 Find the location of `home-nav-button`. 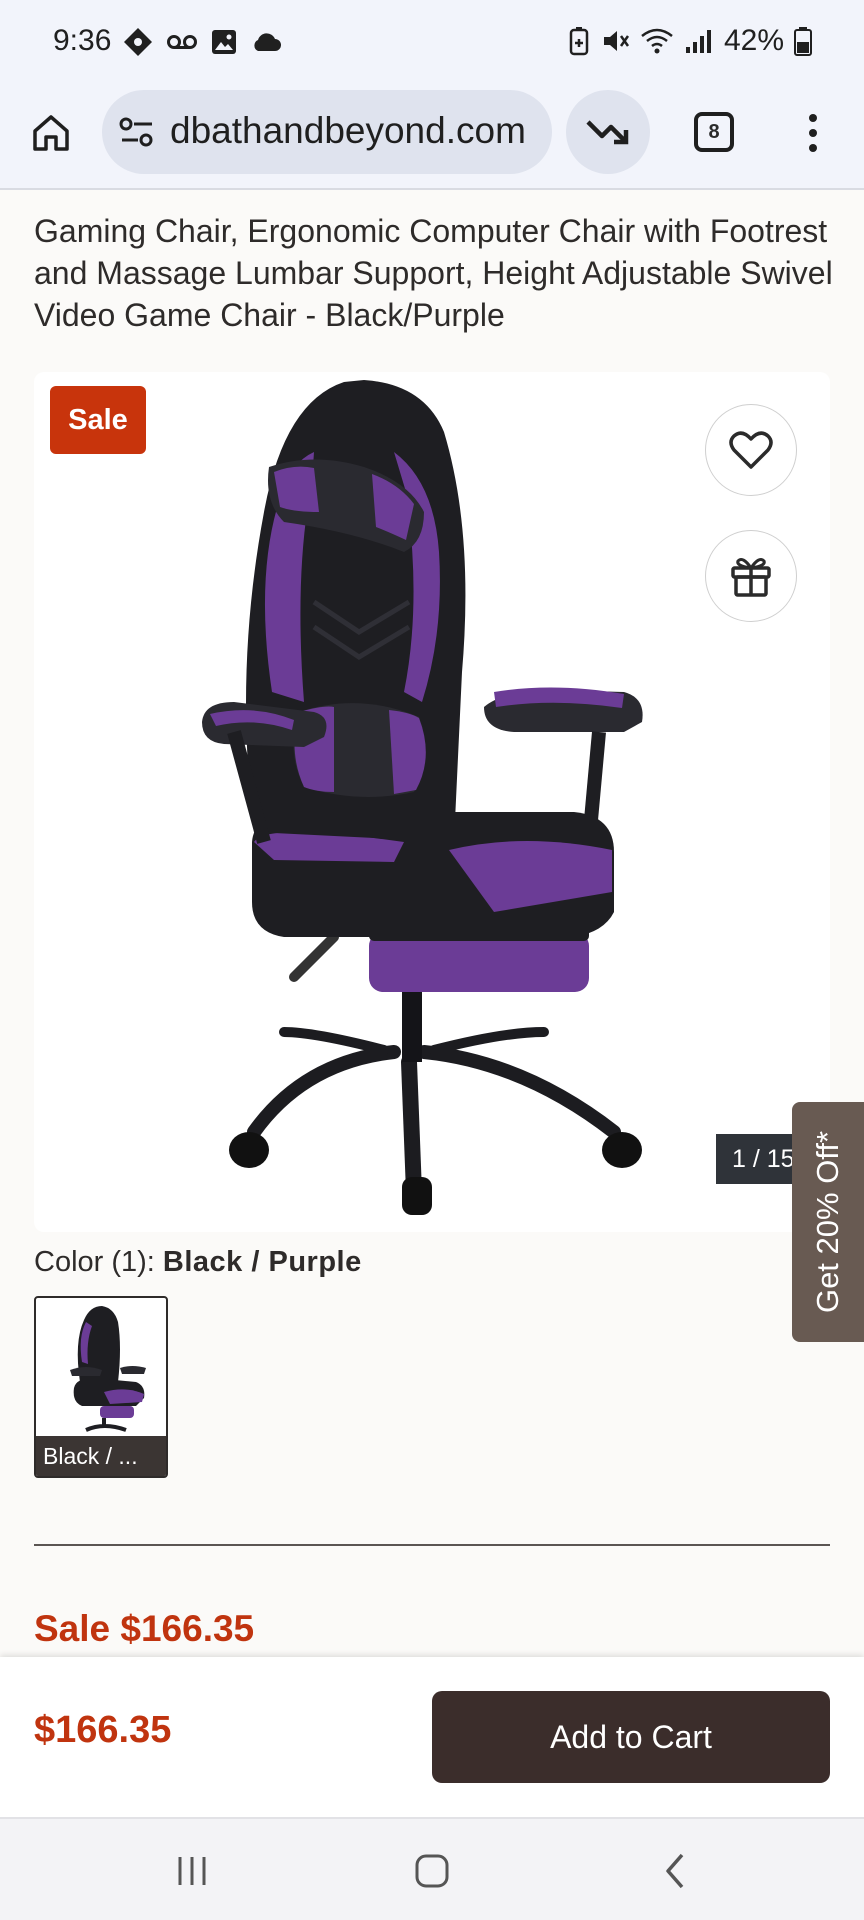

home-nav-button is located at coordinates (432, 1871).